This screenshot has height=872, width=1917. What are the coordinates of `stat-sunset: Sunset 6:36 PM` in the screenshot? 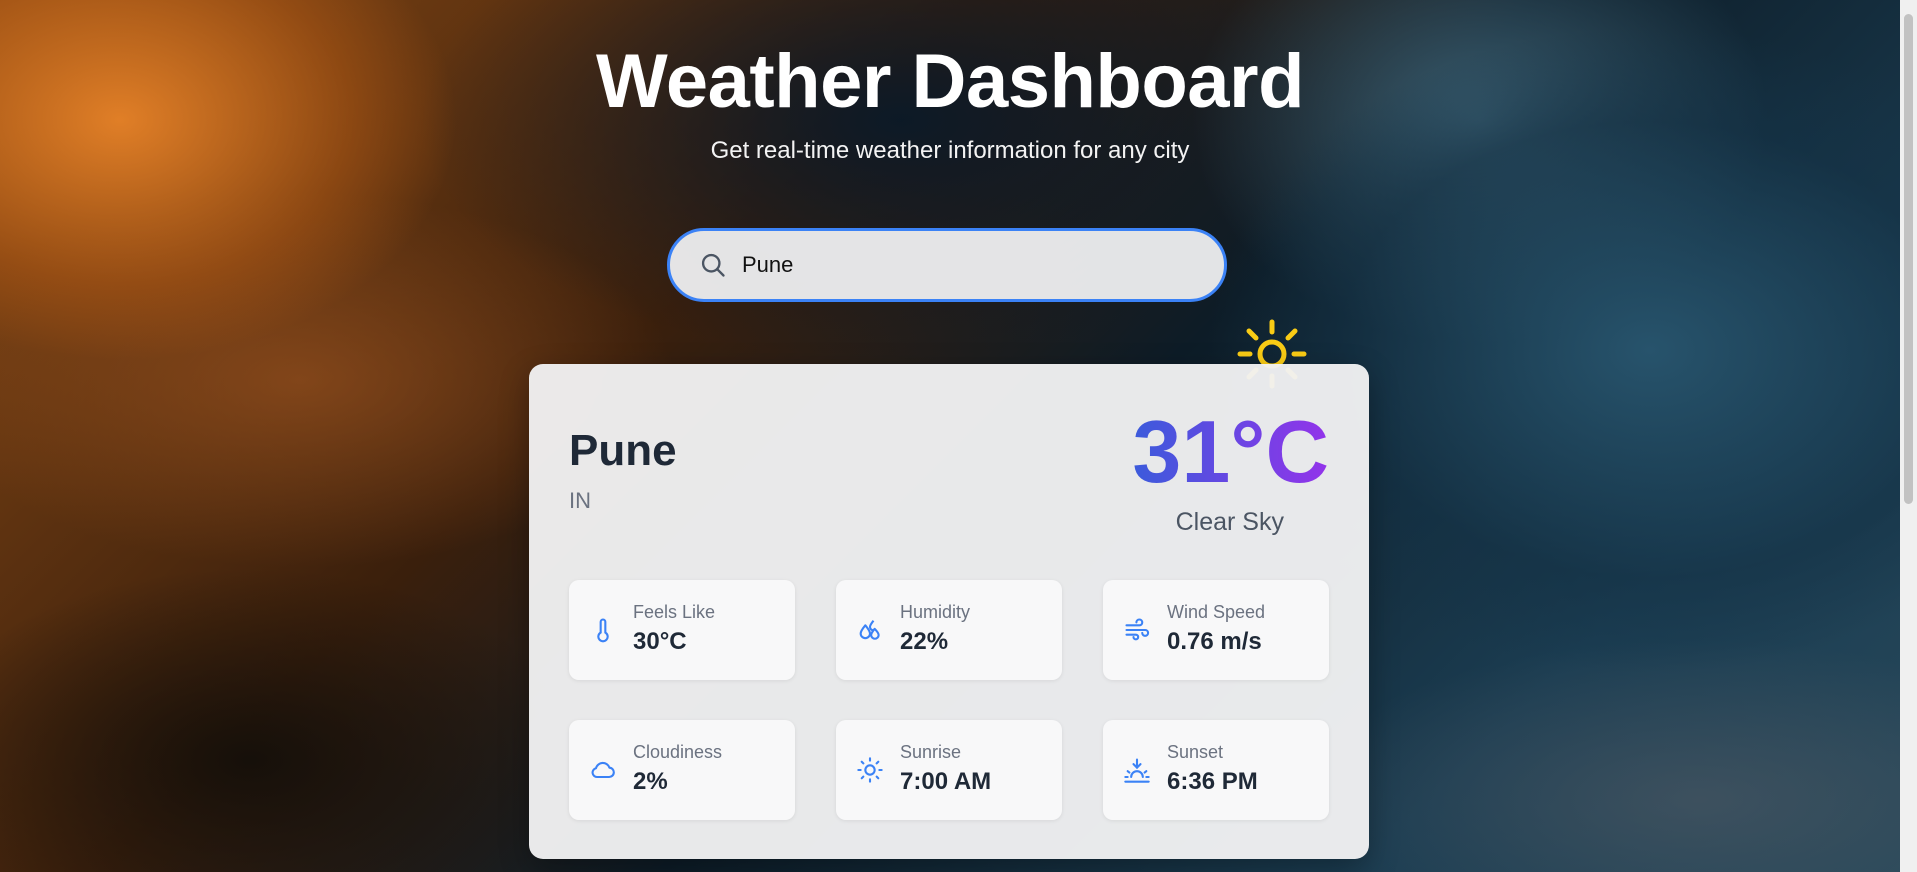 It's located at (1216, 770).